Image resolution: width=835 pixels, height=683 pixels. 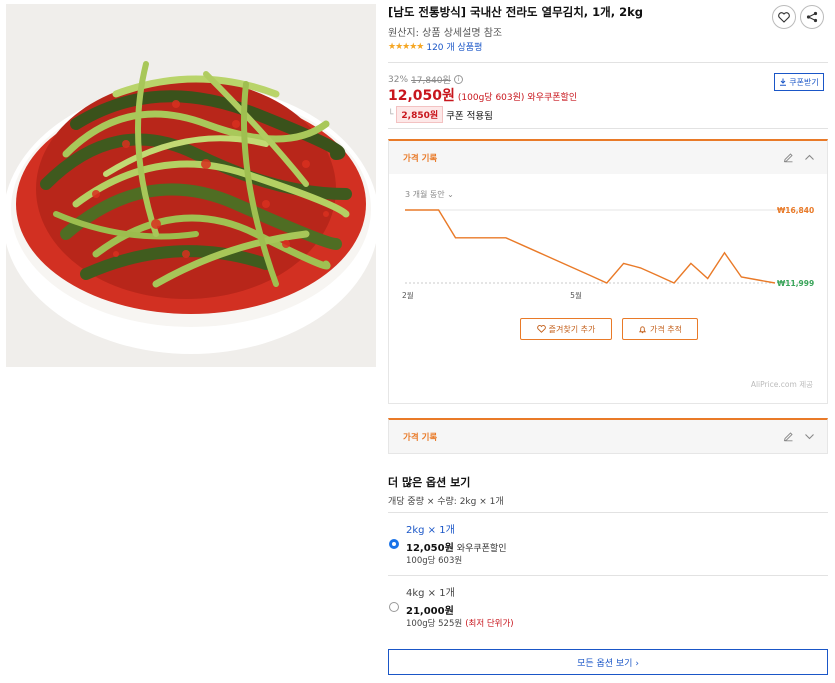 What do you see at coordinates (576, 295) in the screenshot?
I see `x-tick-label: 5월` at bounding box center [576, 295].